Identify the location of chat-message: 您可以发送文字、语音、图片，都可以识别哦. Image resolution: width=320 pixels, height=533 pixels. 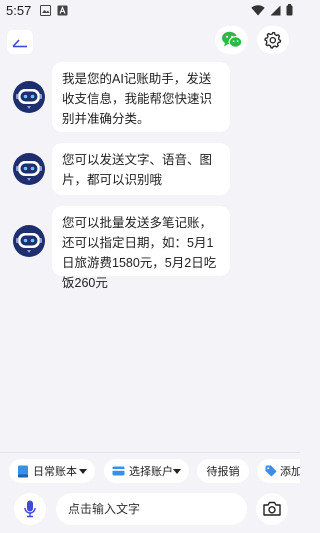
(152, 169).